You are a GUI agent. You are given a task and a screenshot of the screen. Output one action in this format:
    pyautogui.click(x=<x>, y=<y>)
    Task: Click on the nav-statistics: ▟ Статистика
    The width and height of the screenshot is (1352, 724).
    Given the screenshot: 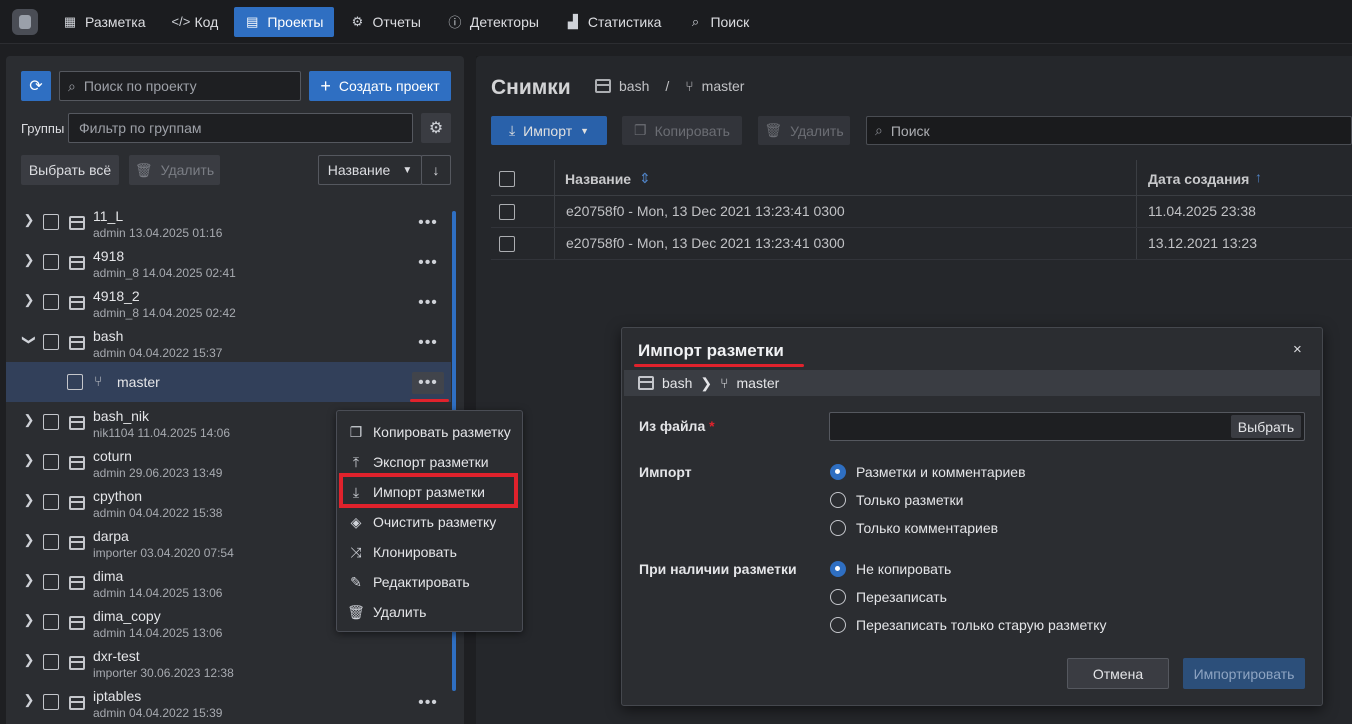 What is the action you would take?
    pyautogui.click(x=613, y=22)
    